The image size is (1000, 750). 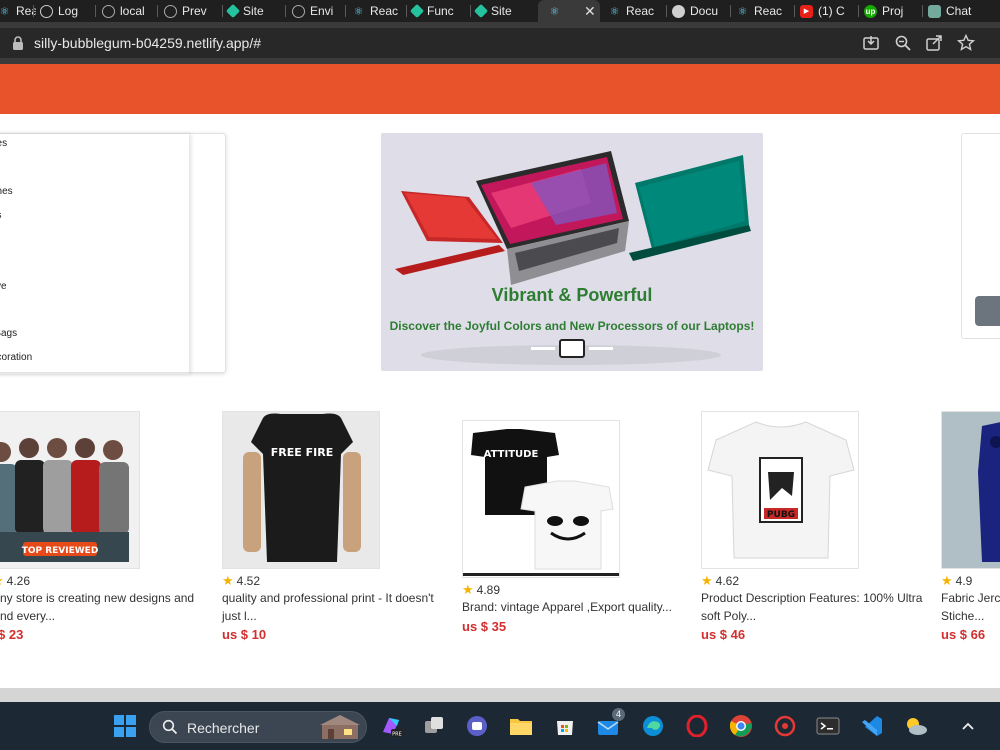 I want to click on browser-tab: Log, so click(x=66, y=11).